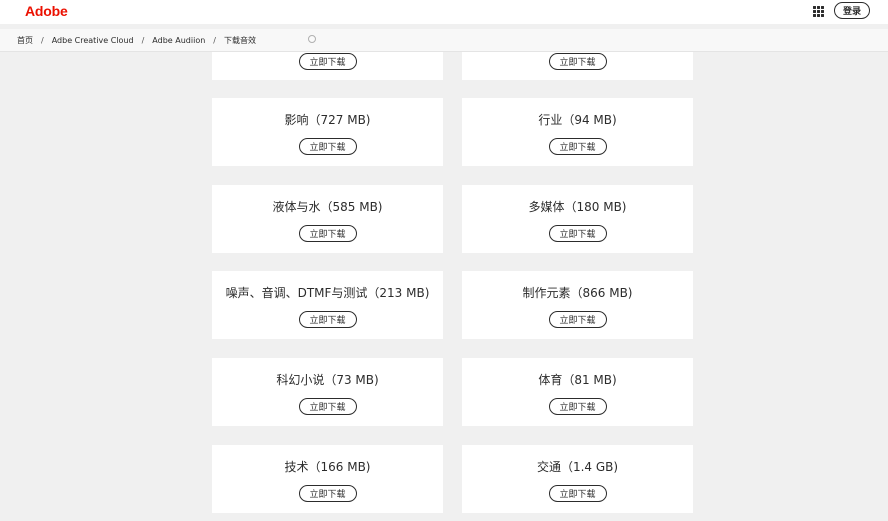  What do you see at coordinates (577, 207) in the screenshot?
I see `sound-pack-title: 多媒体（180 MB)` at bounding box center [577, 207].